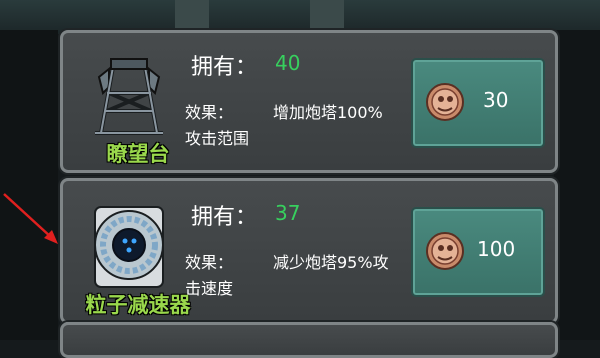 This screenshot has width=600, height=358. What do you see at coordinates (478, 103) in the screenshot?
I see `buy-button: 30` at bounding box center [478, 103].